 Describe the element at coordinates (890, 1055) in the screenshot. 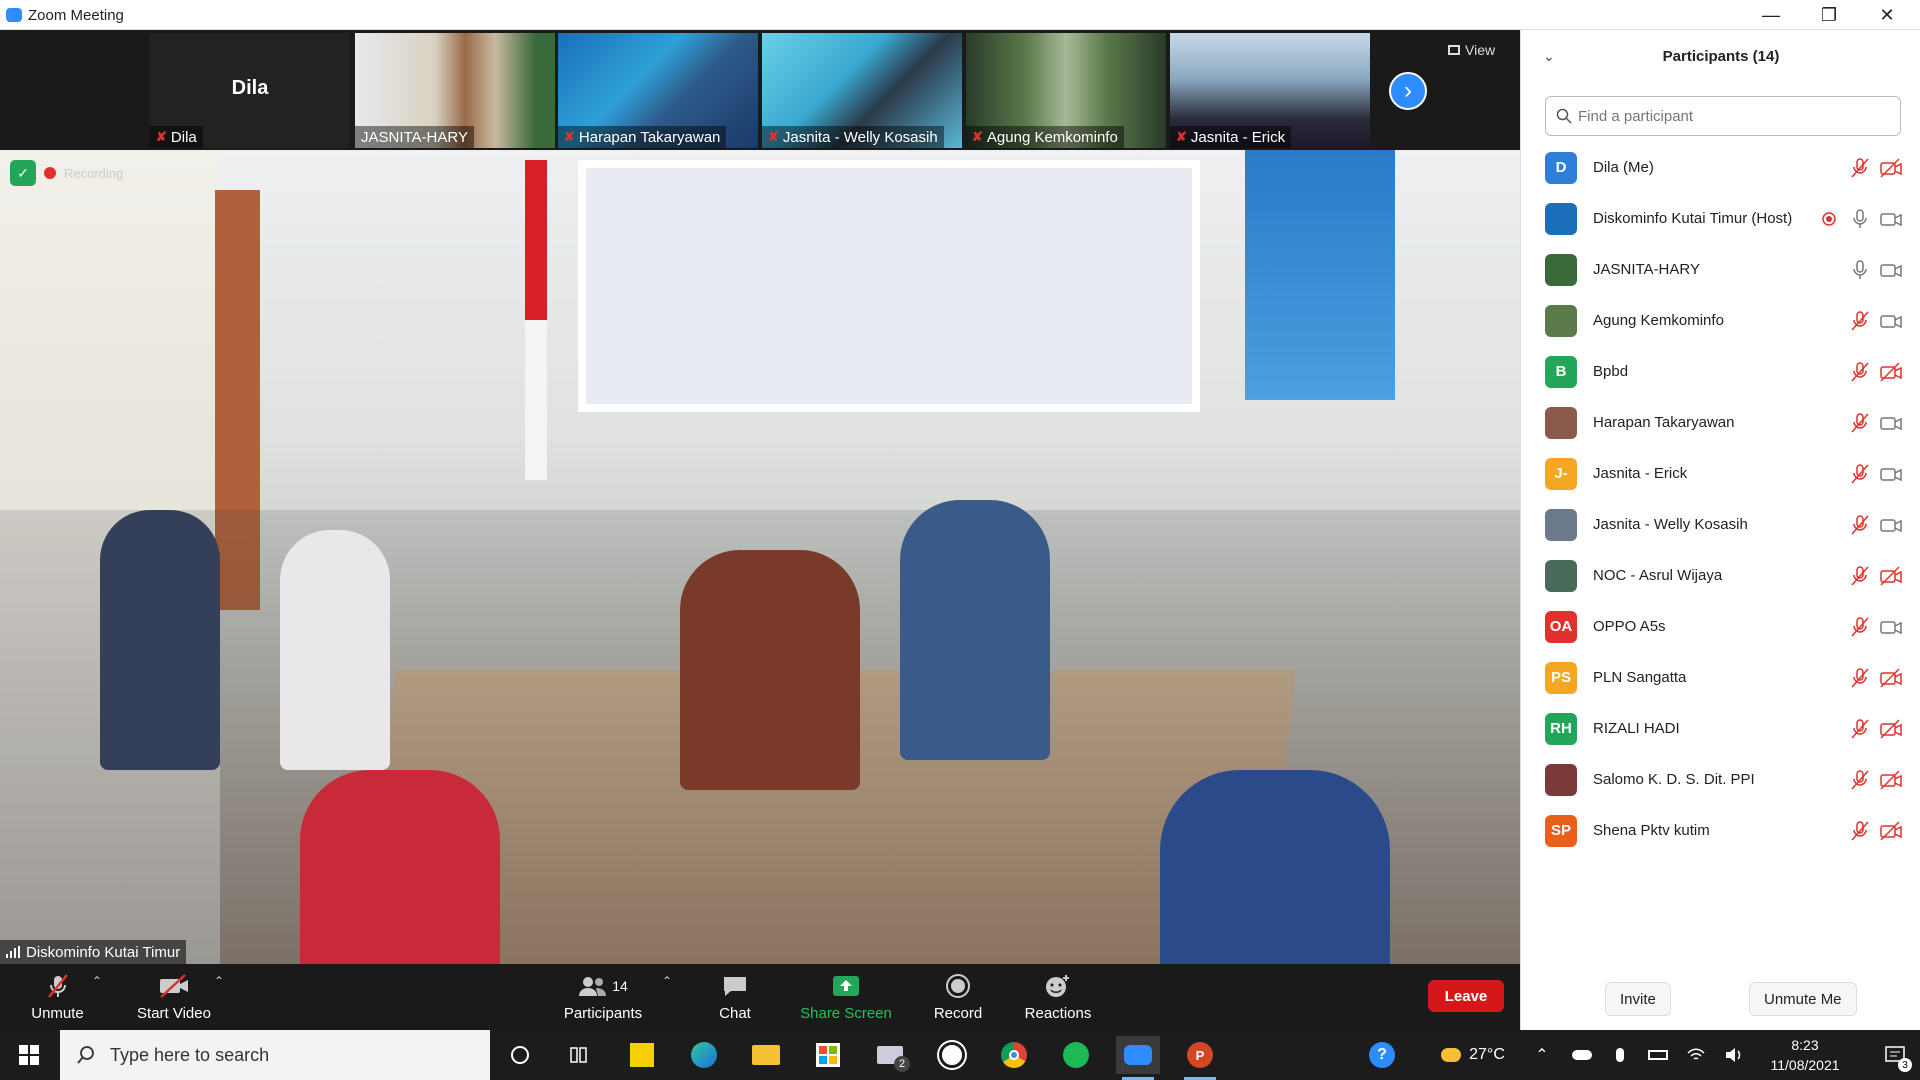

I see `mail-icon: 2` at that location.